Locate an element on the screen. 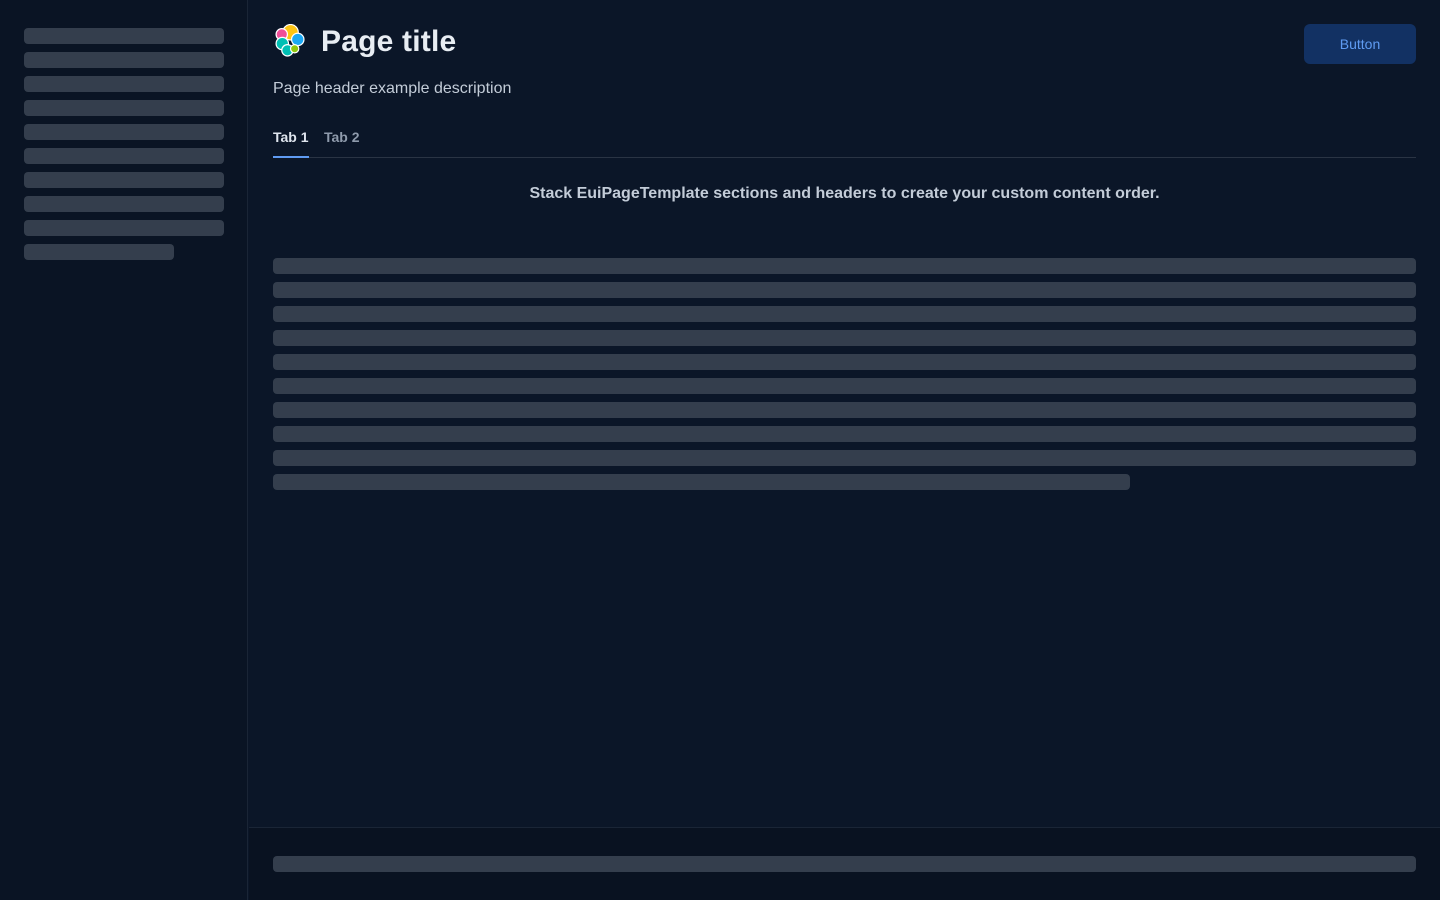  tab-1: Tab 1 is located at coordinates (291, 140).